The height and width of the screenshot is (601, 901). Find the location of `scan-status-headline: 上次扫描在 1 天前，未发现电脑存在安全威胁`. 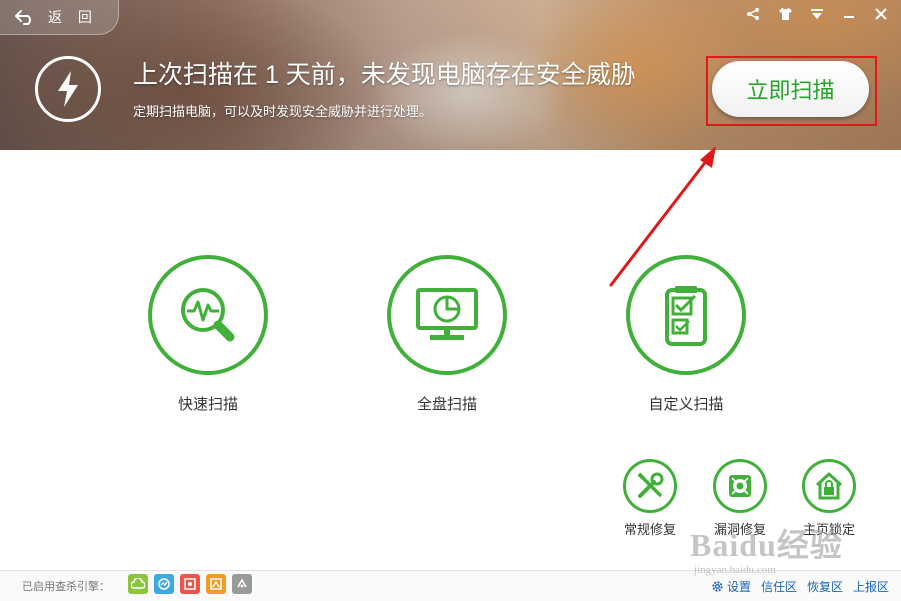

scan-status-headline: 上次扫描在 1 天前，未发现电脑存在安全威胁 is located at coordinates (384, 75).